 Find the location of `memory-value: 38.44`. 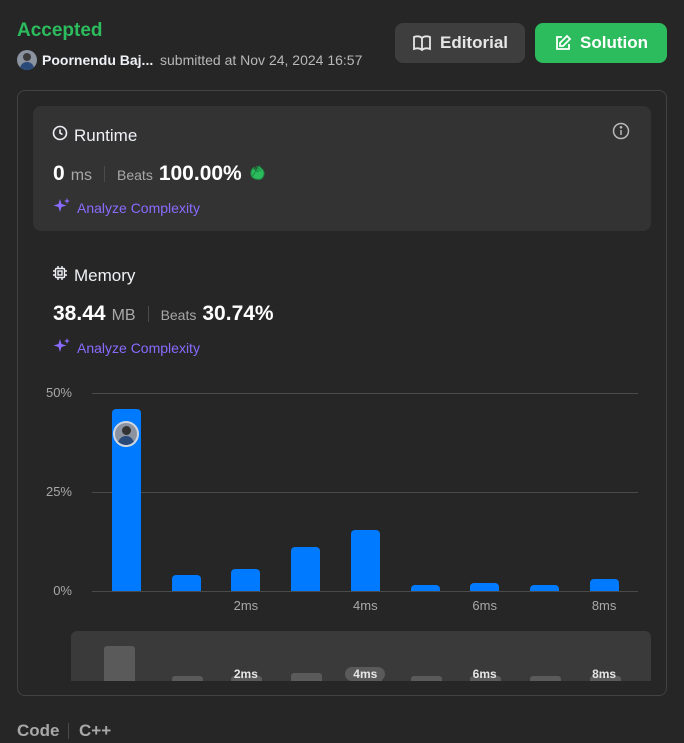

memory-value: 38.44 is located at coordinates (79, 313).